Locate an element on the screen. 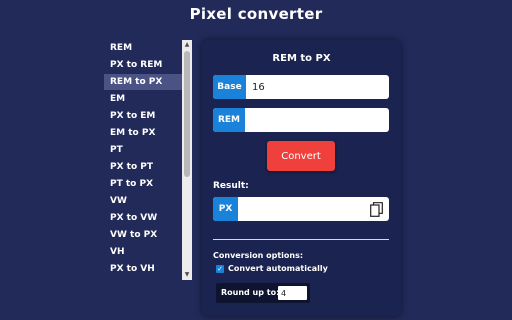 This screenshot has height=320, width=512. result-output is located at coordinates (301, 209).